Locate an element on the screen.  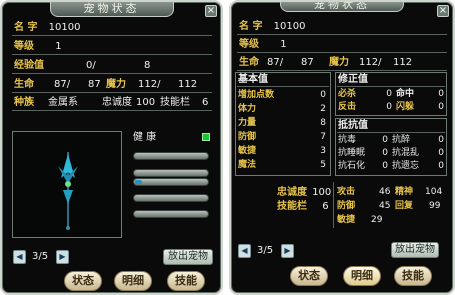
pet-preview is located at coordinates (67, 184).